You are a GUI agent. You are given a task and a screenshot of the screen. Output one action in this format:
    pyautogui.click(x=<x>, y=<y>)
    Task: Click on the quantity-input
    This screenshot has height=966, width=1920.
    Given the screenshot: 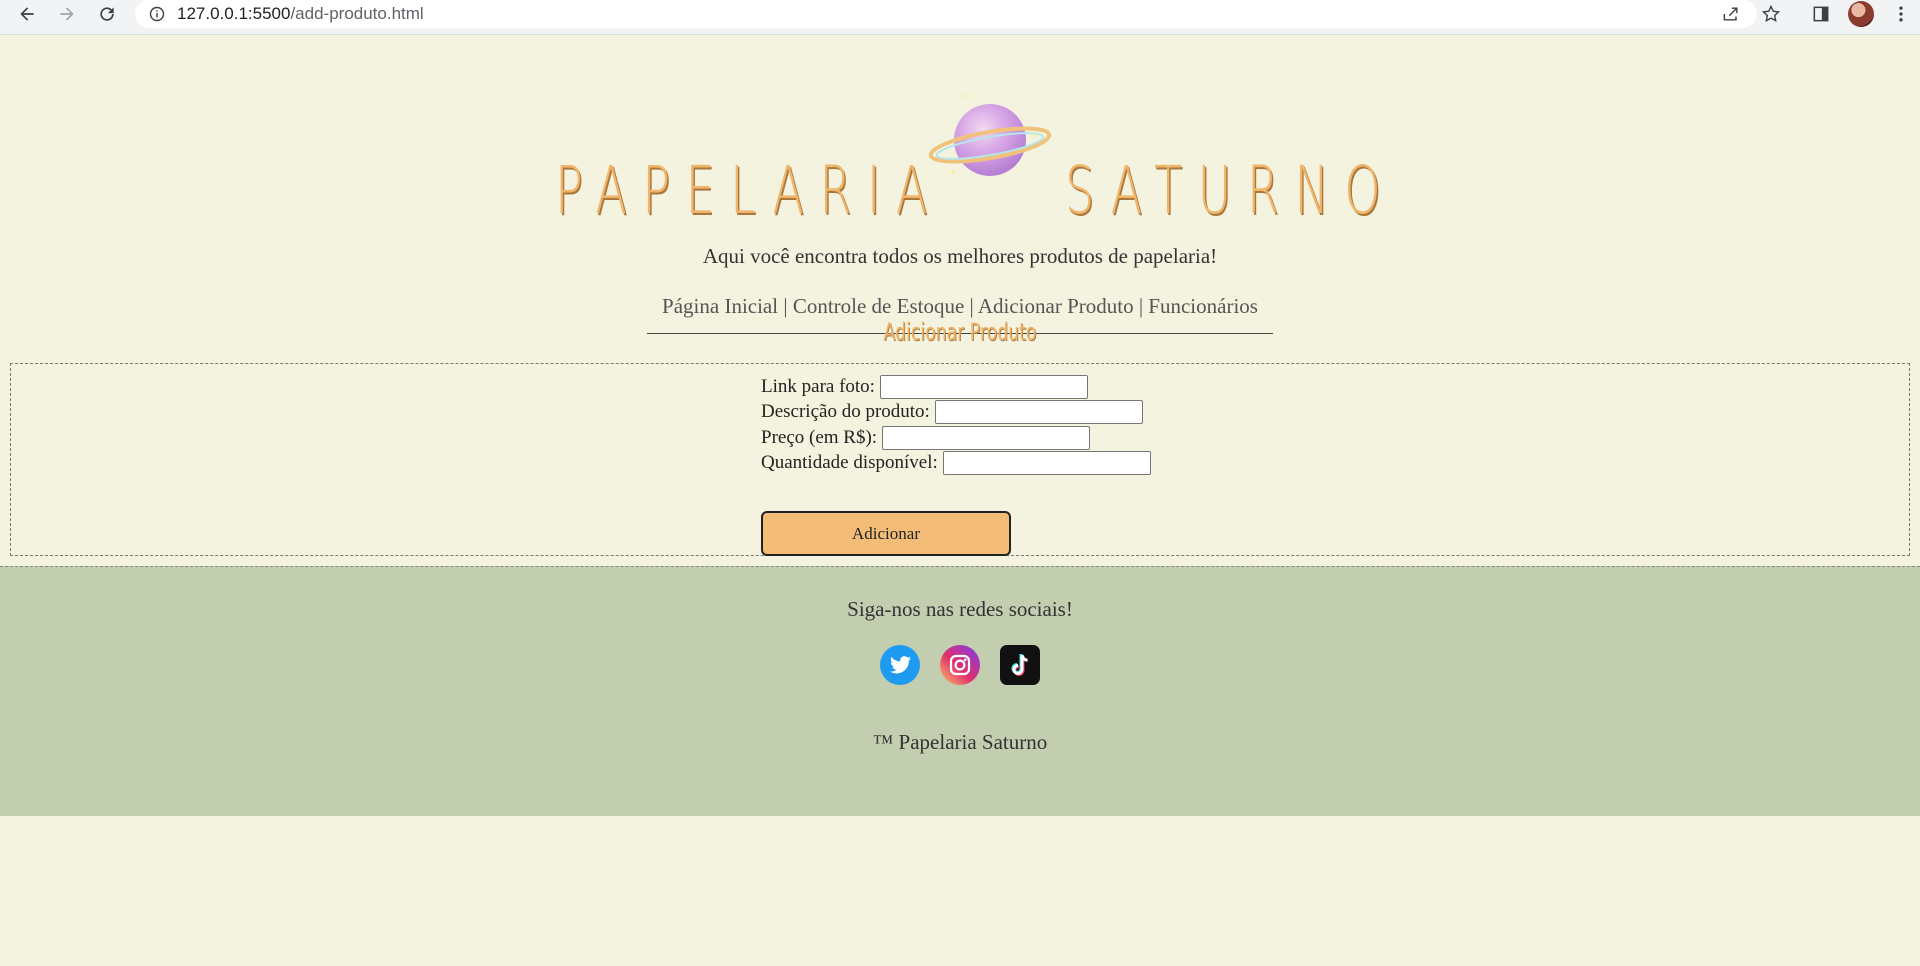 What is the action you would take?
    pyautogui.click(x=1046, y=463)
    